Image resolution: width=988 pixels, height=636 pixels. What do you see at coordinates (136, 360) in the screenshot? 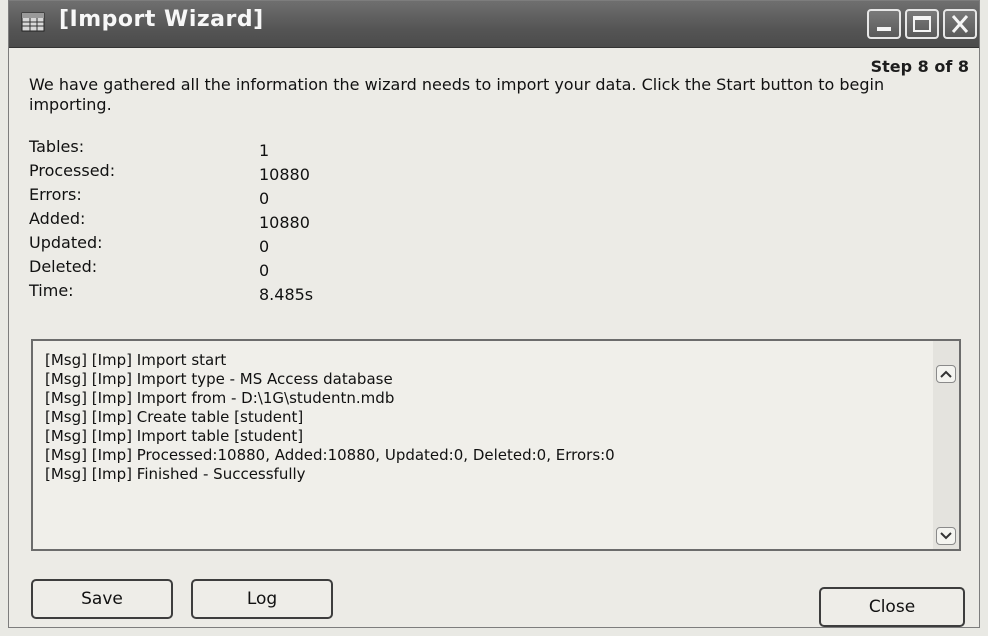
I see `log-line: [Msg] [Imp] Import start` at bounding box center [136, 360].